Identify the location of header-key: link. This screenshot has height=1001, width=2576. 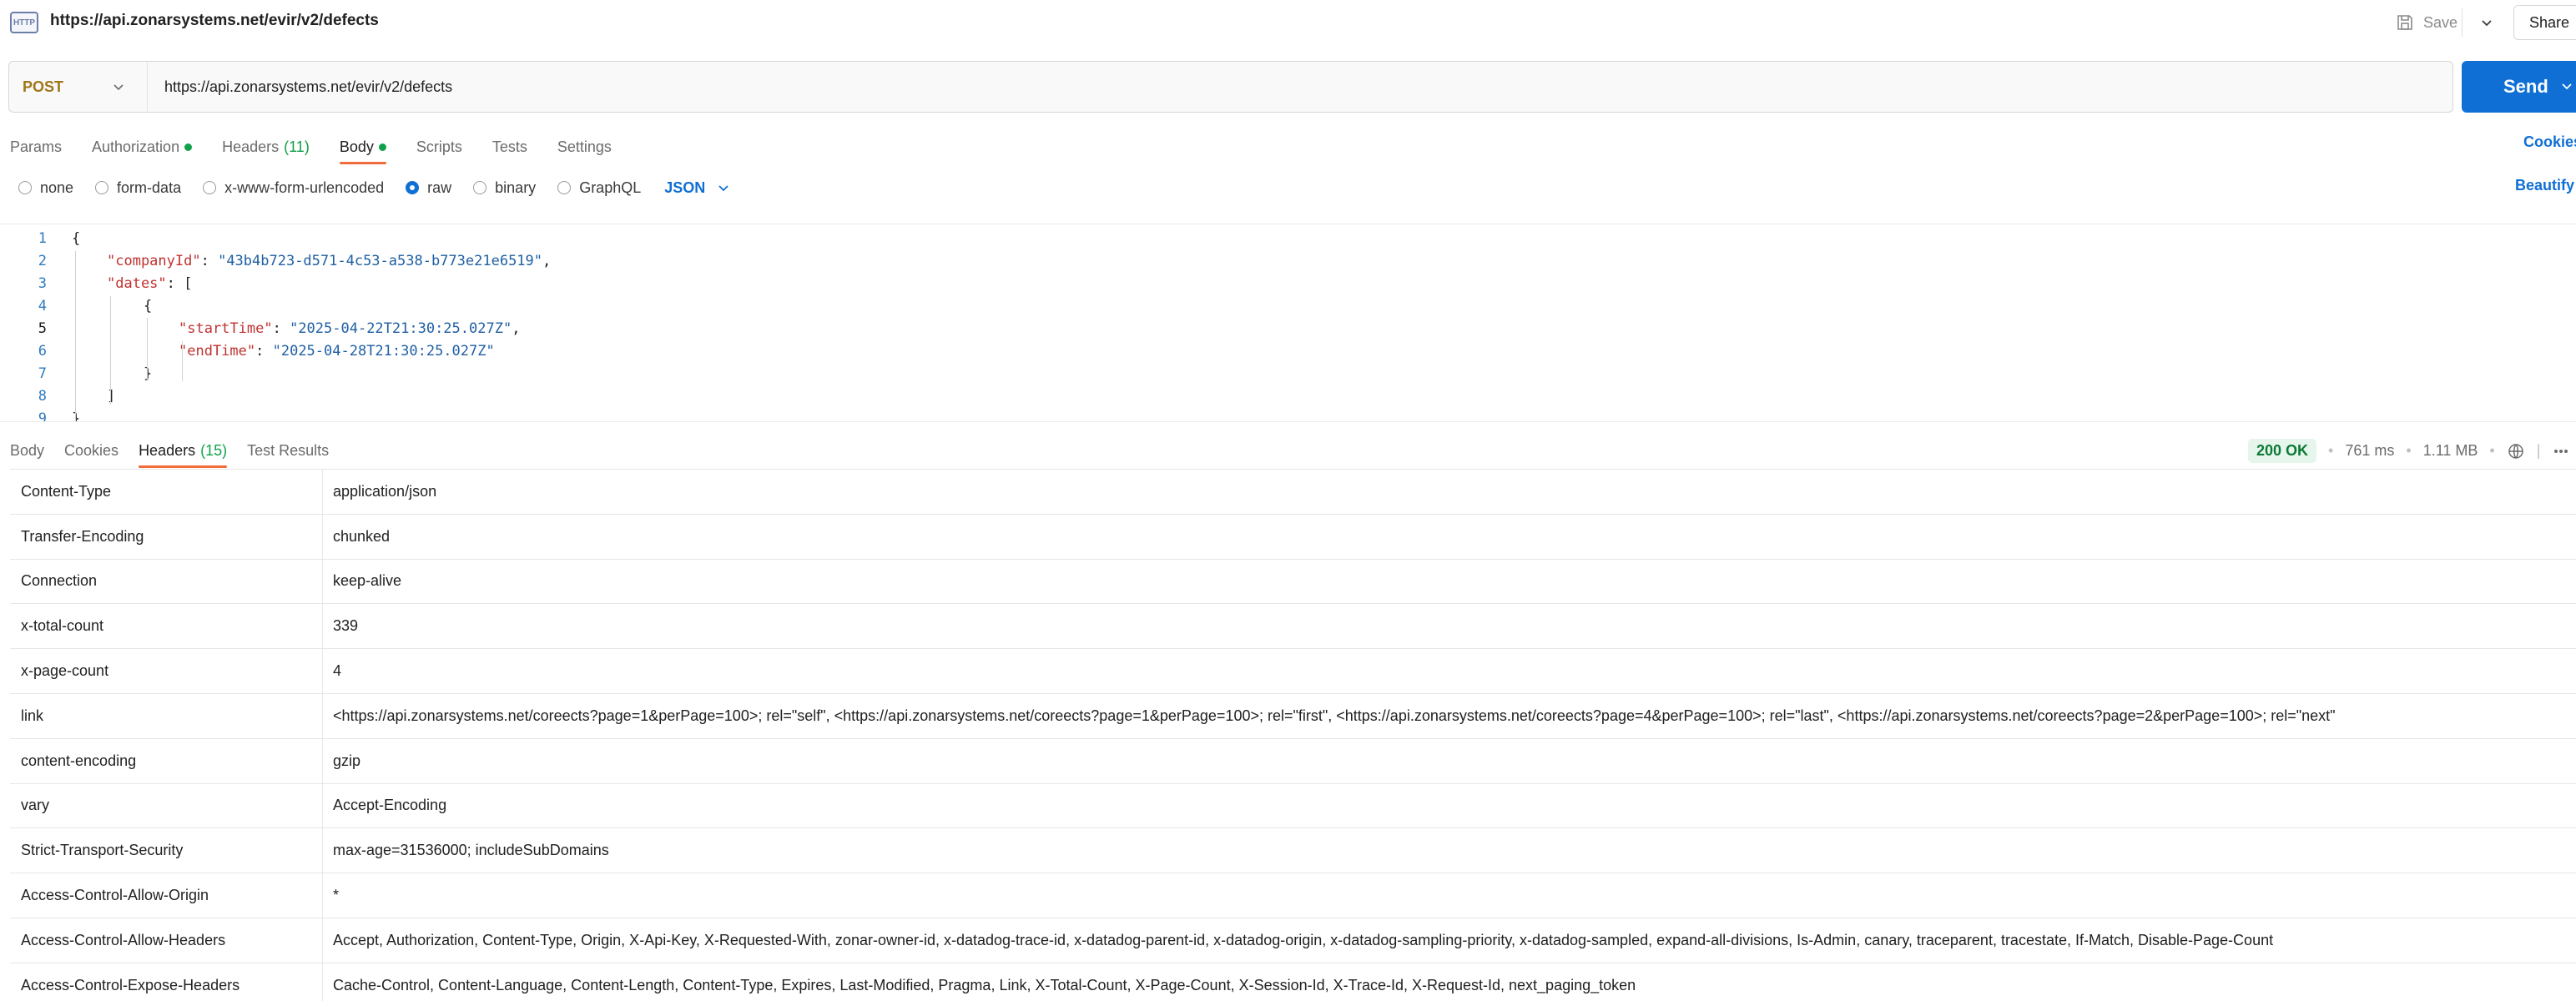
(166, 715).